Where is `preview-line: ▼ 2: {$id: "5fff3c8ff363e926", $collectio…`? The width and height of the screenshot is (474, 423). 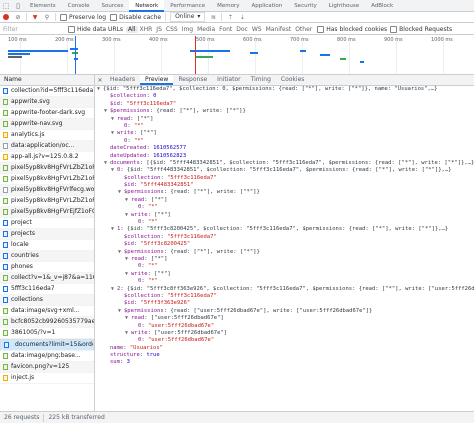
preview-line: ▼ 2: {$id: "5fff3c8ff363e926", $collectio… is located at coordinates (284, 289).